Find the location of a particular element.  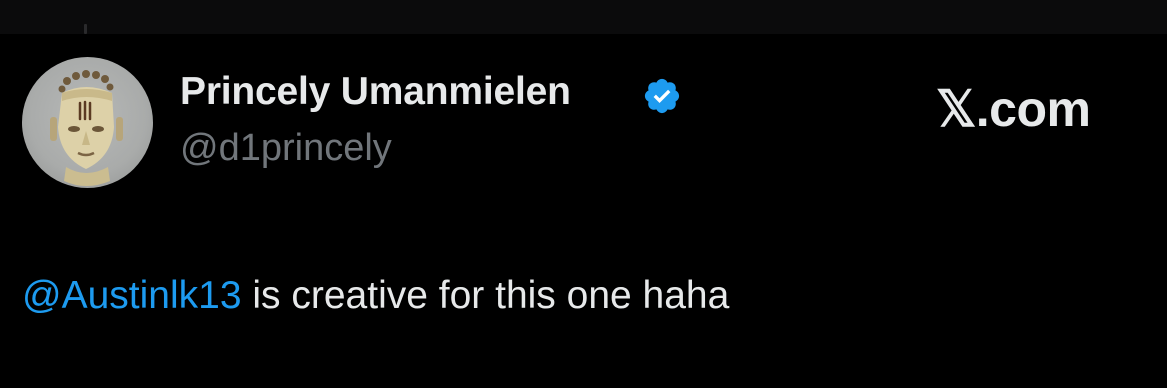

author-display-name: Princely Umanmielen is located at coordinates (375, 92).